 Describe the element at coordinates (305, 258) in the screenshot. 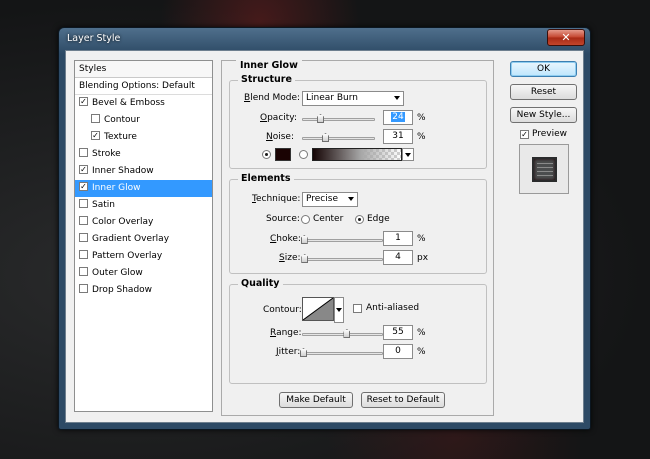

I see `size-slider-thumb` at that location.